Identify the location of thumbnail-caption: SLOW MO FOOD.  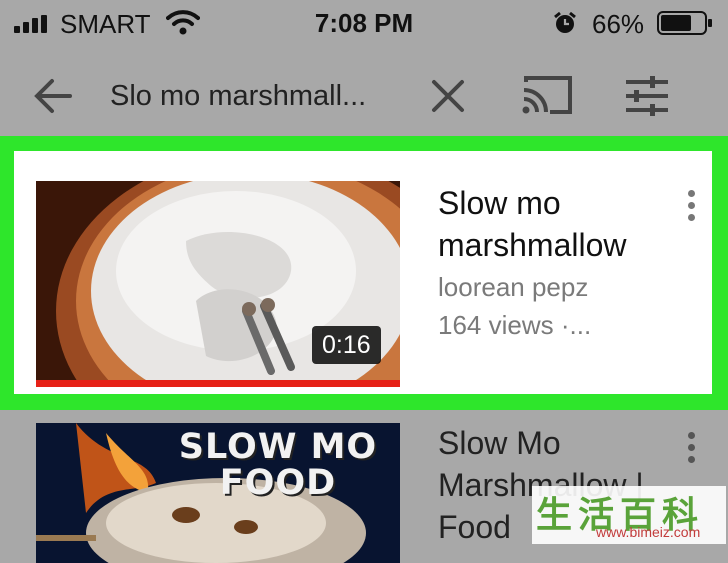
(278, 465).